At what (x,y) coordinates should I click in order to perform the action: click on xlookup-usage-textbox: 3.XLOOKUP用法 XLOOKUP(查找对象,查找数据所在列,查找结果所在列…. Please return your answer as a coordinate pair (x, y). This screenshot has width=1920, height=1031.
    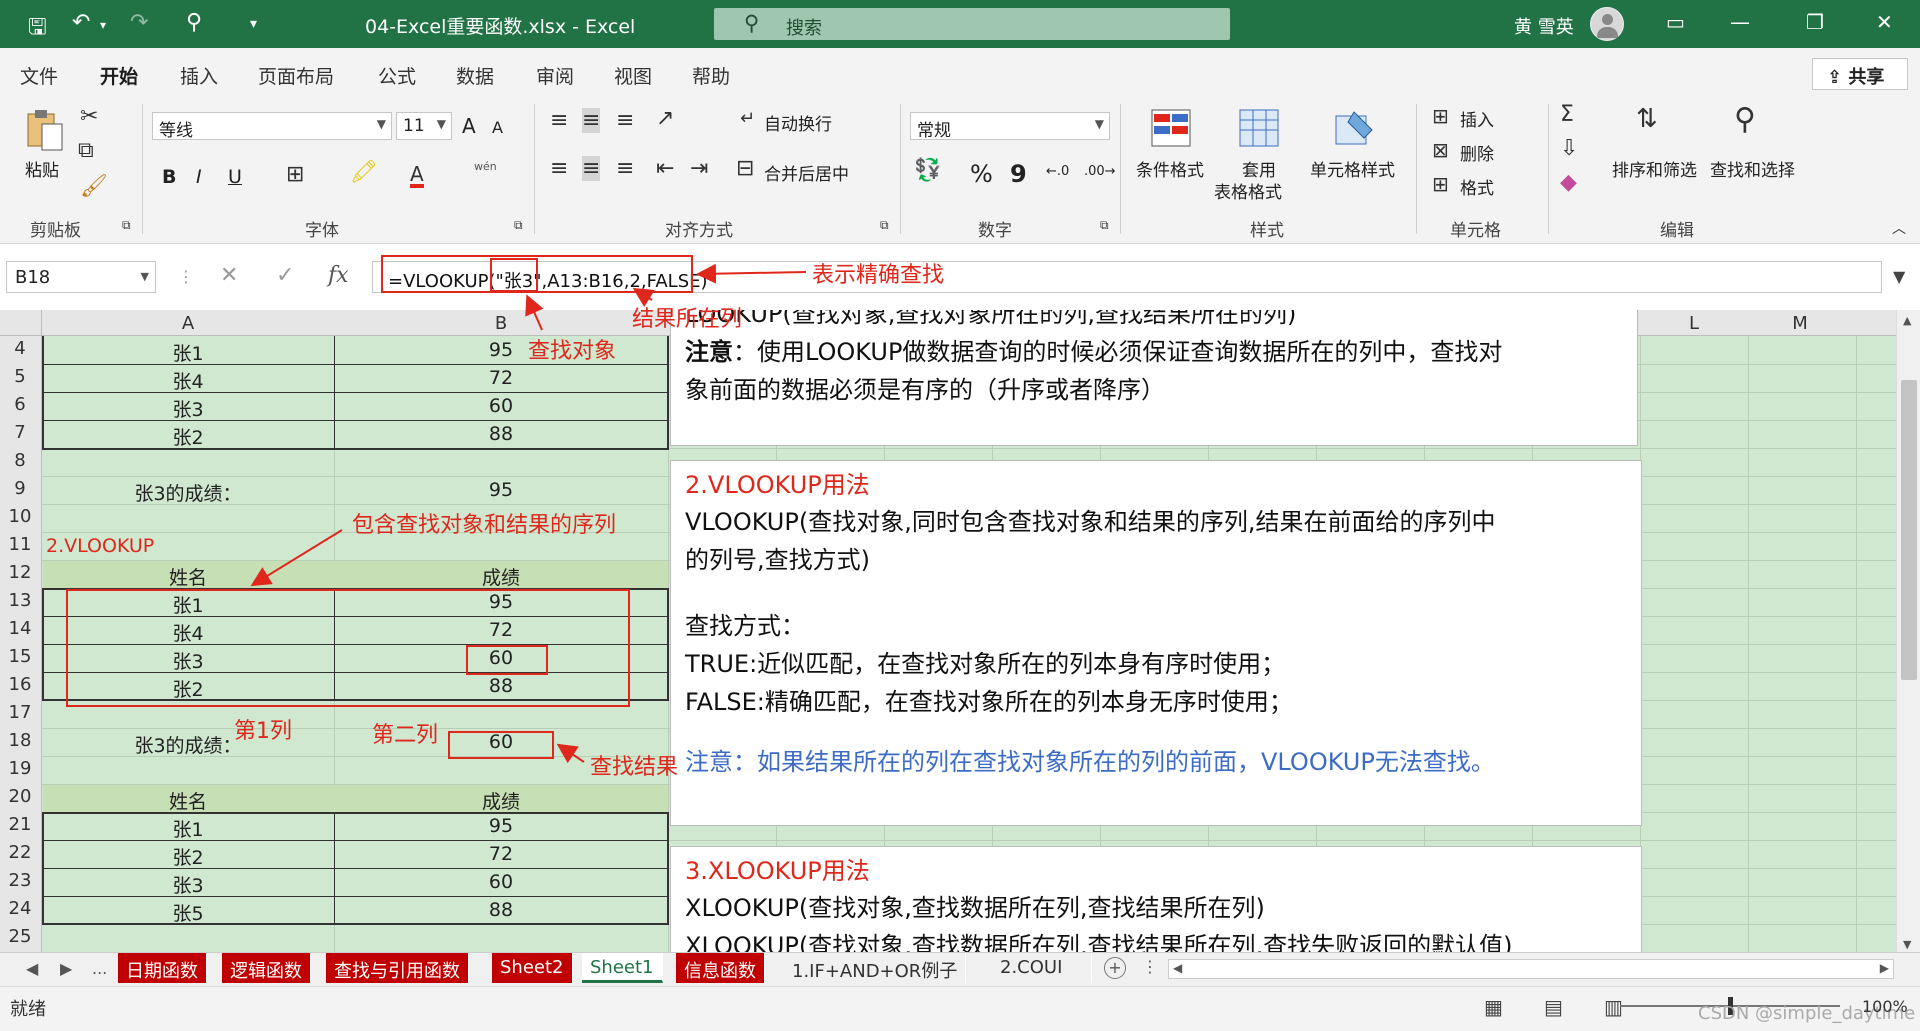
    Looking at the image, I should click on (1156, 902).